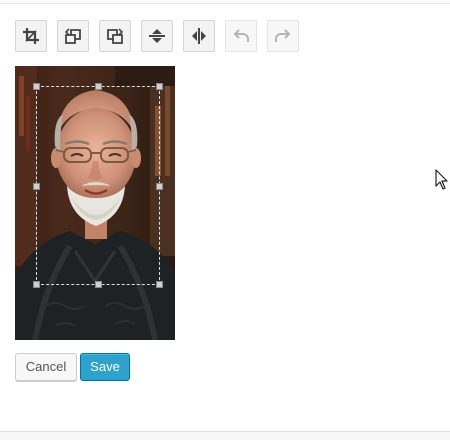  I want to click on redo-button, so click(283, 36).